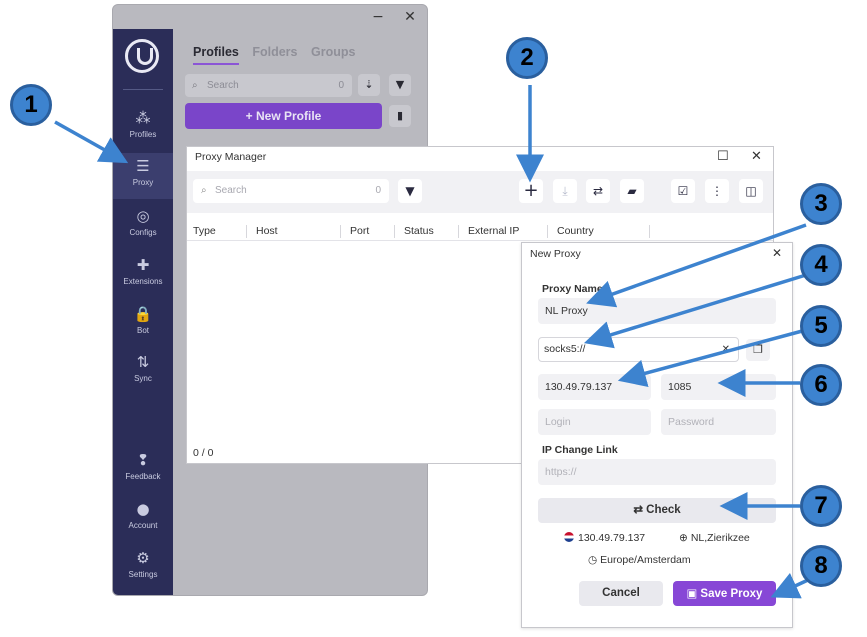 The width and height of the screenshot is (867, 637). Describe the element at coordinates (821, 566) in the screenshot. I see `callout-8: 8` at that location.